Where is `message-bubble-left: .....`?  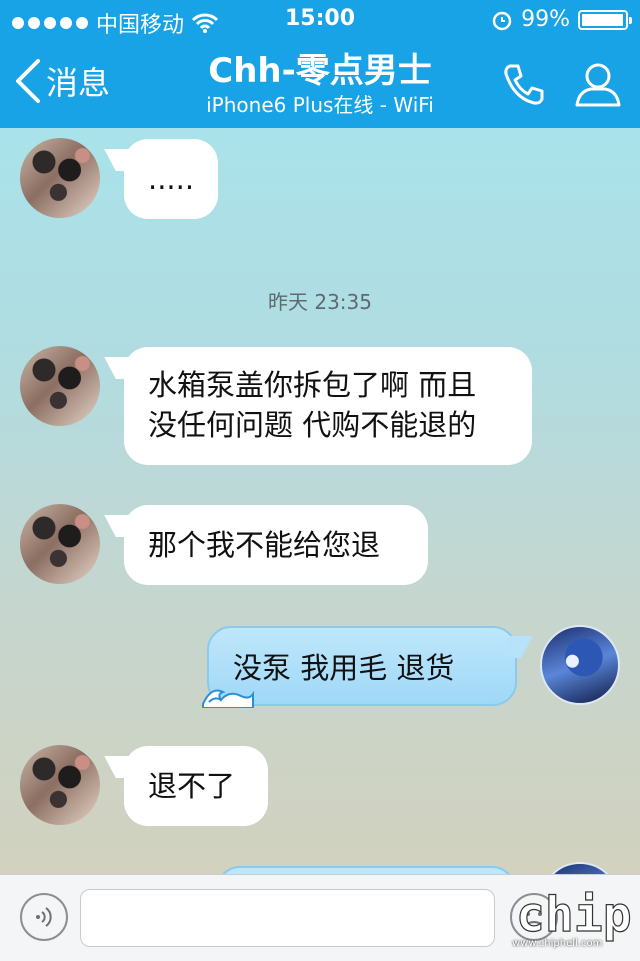
message-bubble-left: ..... is located at coordinates (171, 179).